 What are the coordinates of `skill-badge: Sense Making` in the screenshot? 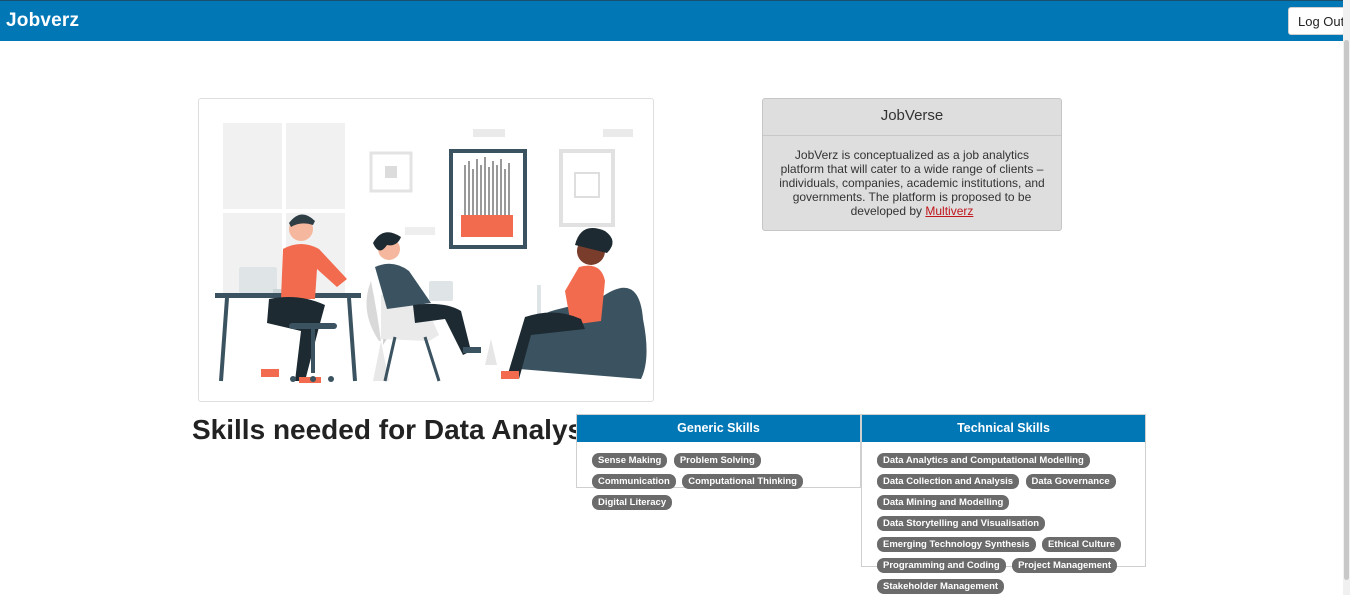 It's located at (630, 460).